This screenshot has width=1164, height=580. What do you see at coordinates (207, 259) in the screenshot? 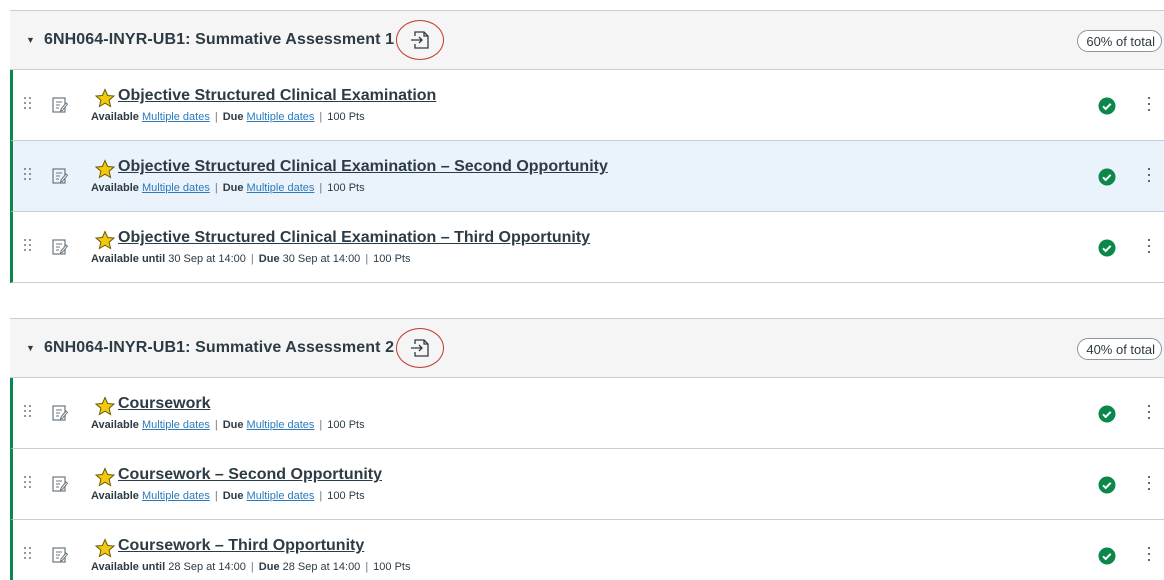
I see `availability-value: 30 Sep at 14:00` at bounding box center [207, 259].